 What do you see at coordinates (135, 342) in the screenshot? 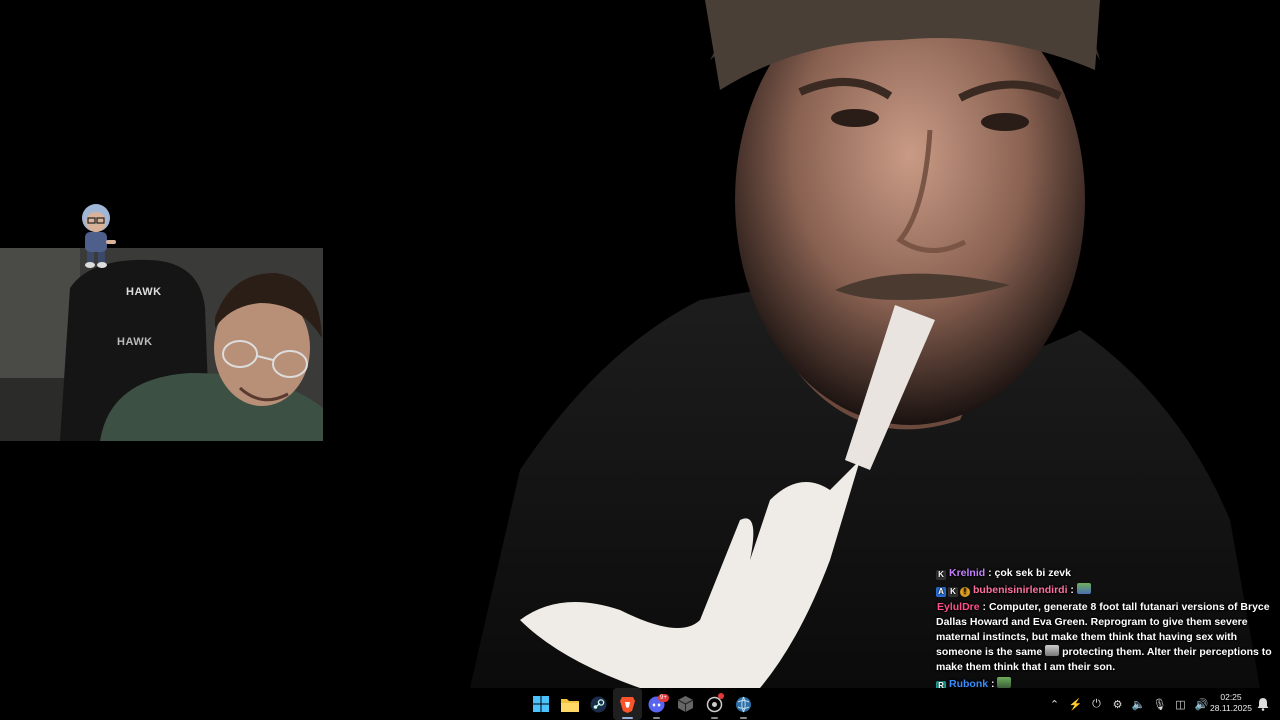
I see `chair-brand-logo-lower: HAWK` at bounding box center [135, 342].